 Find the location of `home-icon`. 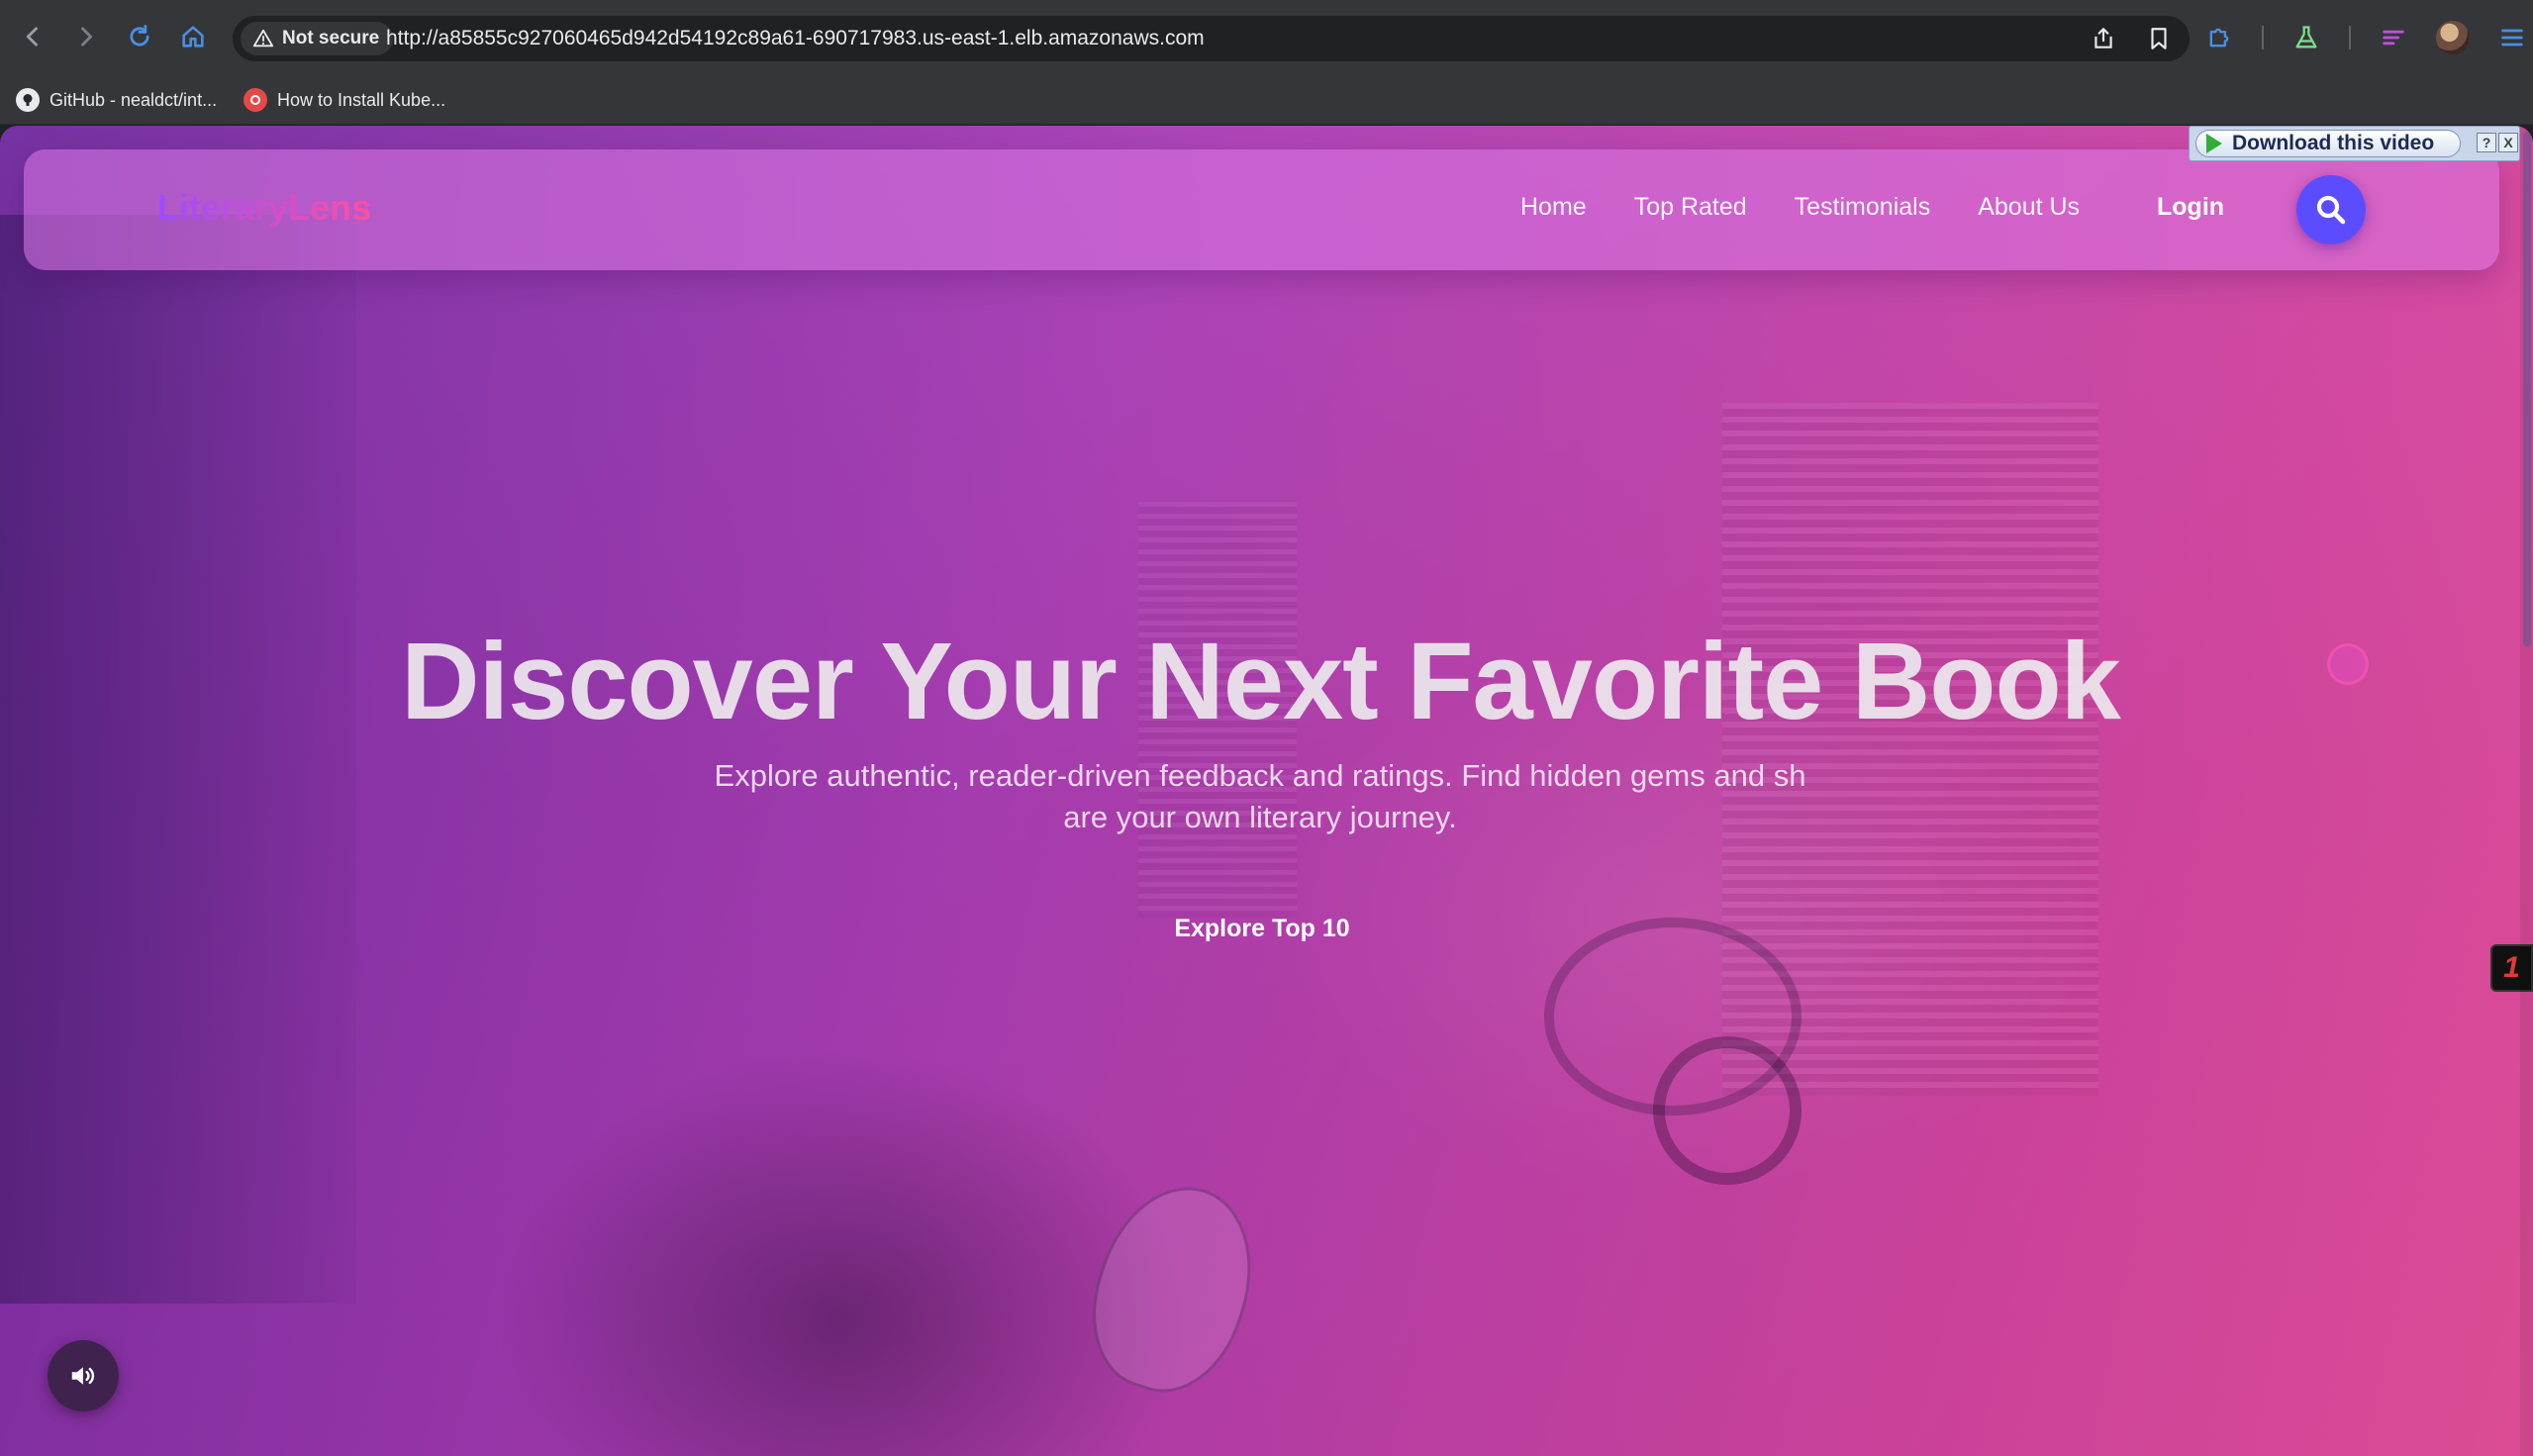

home-icon is located at coordinates (193, 37).